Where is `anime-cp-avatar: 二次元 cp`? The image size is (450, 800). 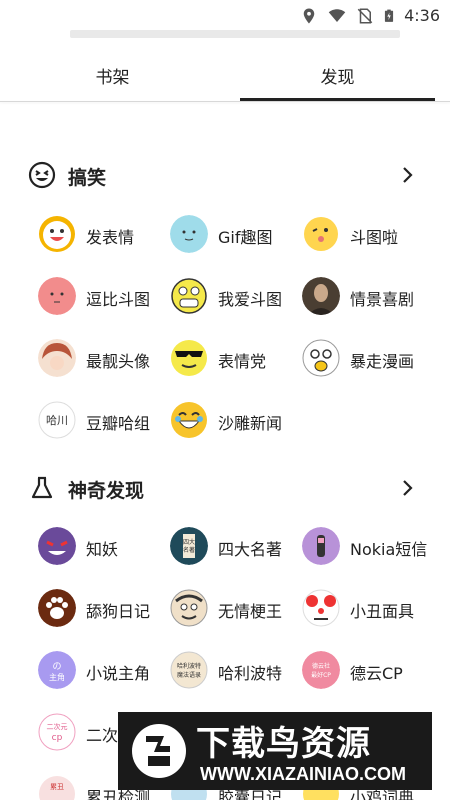 anime-cp-avatar: 二次元 cp is located at coordinates (57, 732).